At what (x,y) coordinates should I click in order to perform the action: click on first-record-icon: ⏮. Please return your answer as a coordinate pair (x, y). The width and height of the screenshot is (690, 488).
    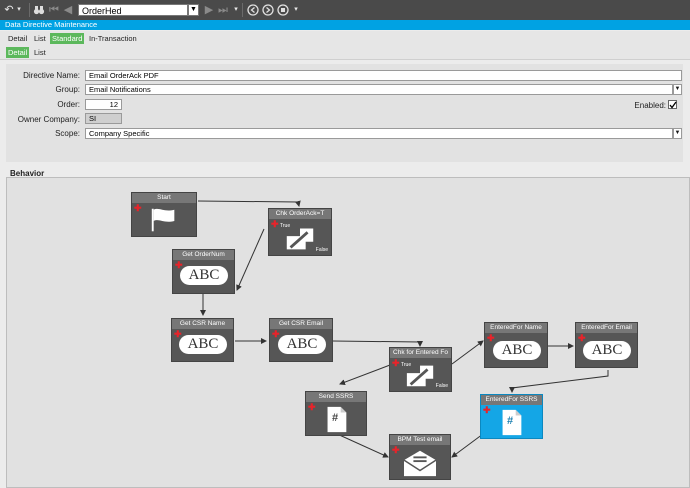
    Looking at the image, I should click on (54, 10).